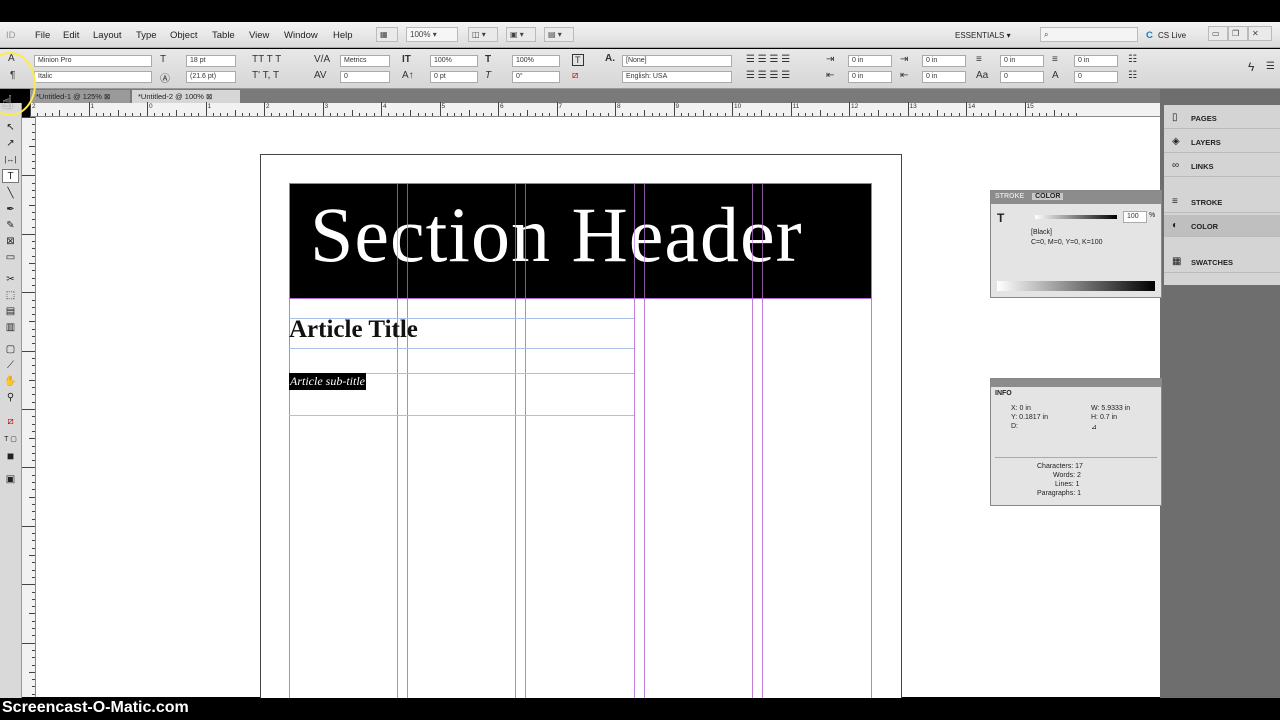 Image resolution: width=1280 pixels, height=720 pixels. I want to click on rectangle-tool-icon: ▭, so click(10, 258).